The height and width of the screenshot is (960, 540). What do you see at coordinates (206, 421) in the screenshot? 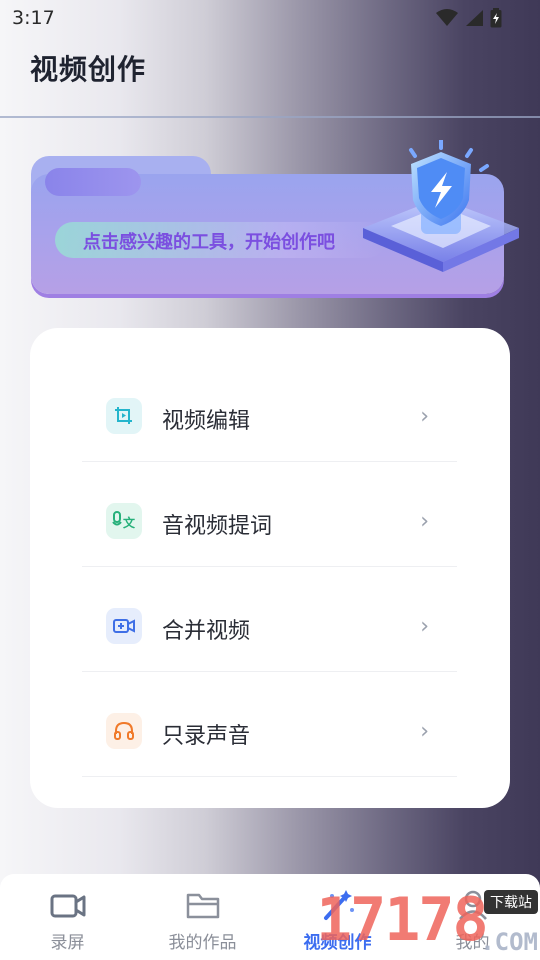
I see `menu-label: 视频编辑` at bounding box center [206, 421].